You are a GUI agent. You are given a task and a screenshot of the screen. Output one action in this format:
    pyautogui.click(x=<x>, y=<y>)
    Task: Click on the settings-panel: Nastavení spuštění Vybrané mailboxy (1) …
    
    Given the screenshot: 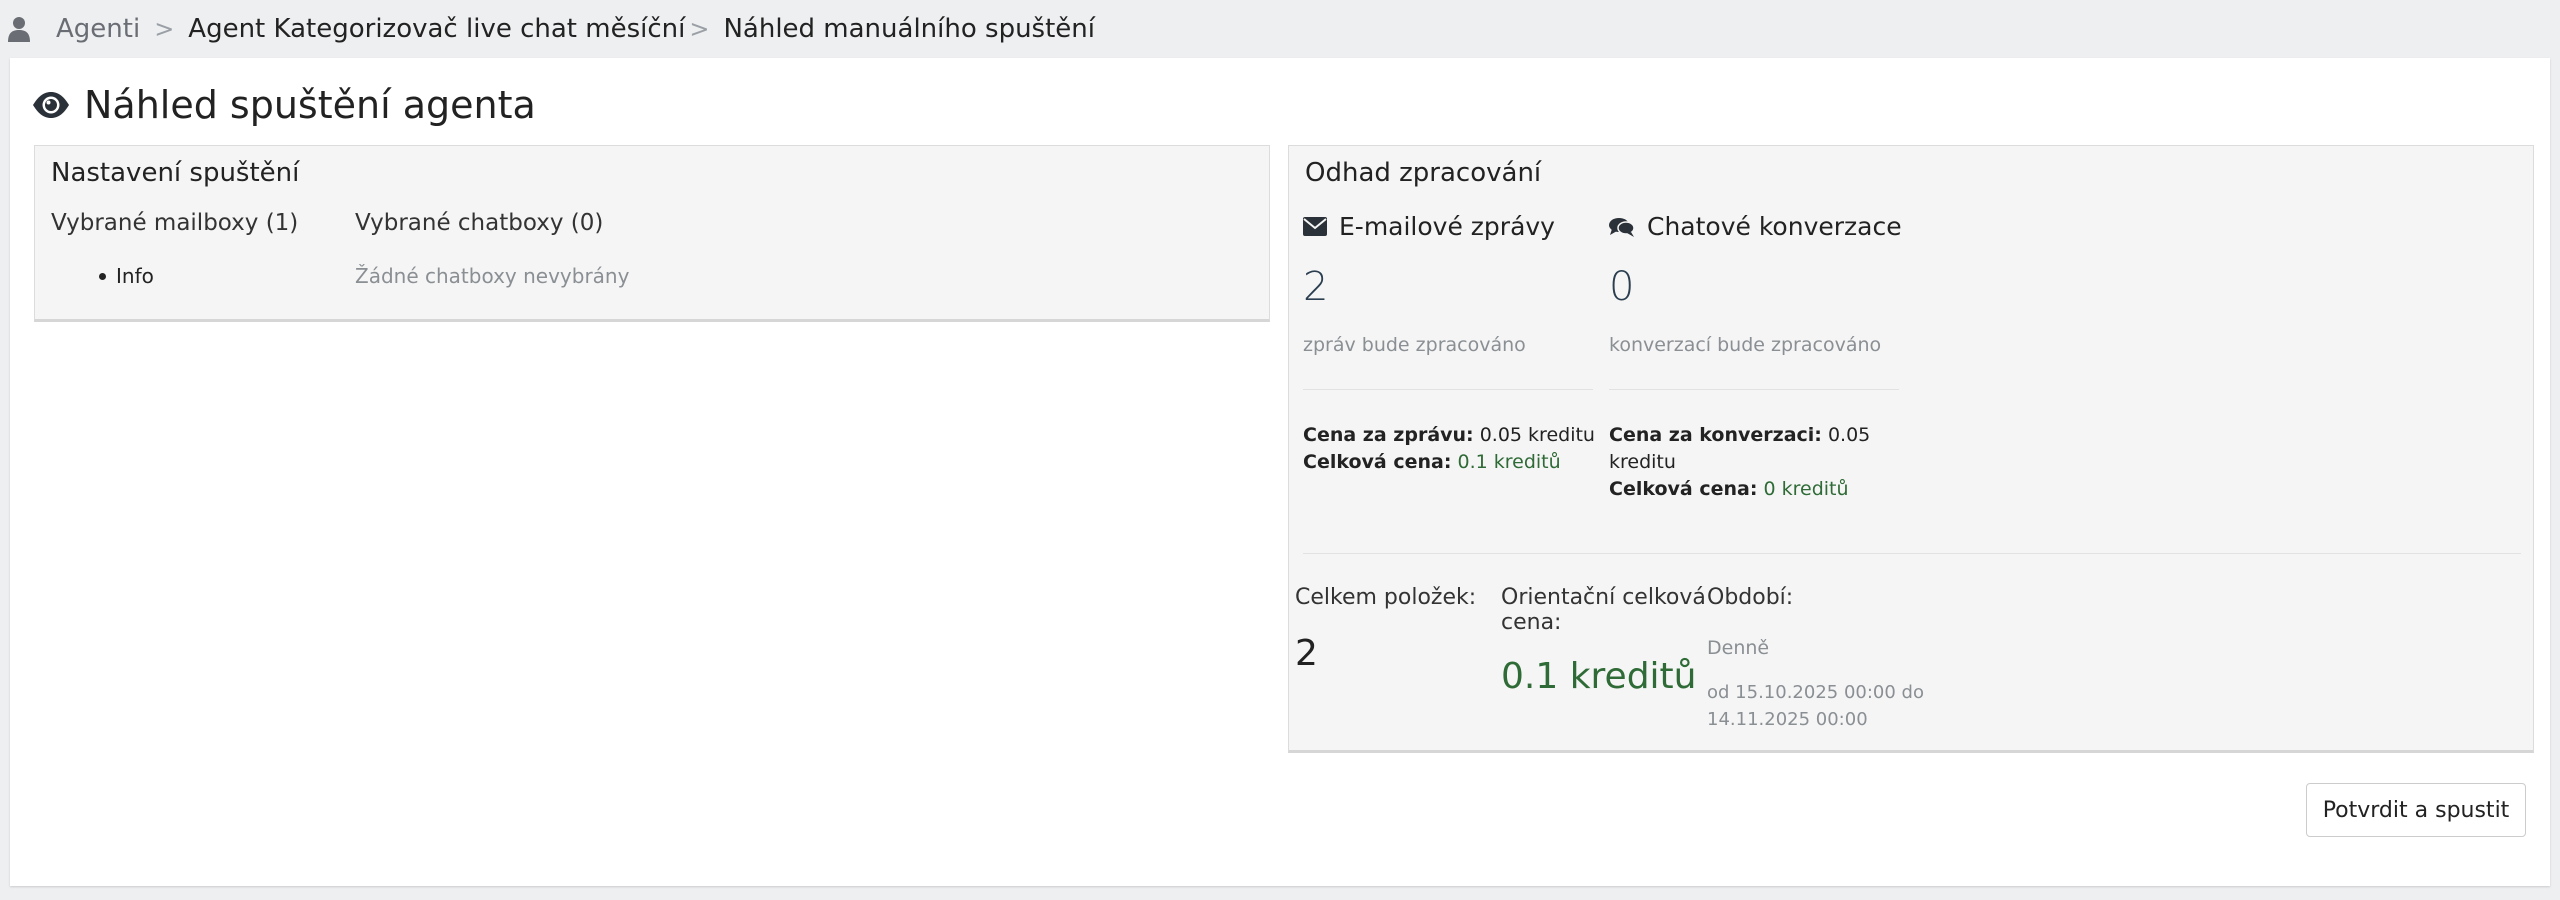 What is the action you would take?
    pyautogui.click(x=652, y=233)
    